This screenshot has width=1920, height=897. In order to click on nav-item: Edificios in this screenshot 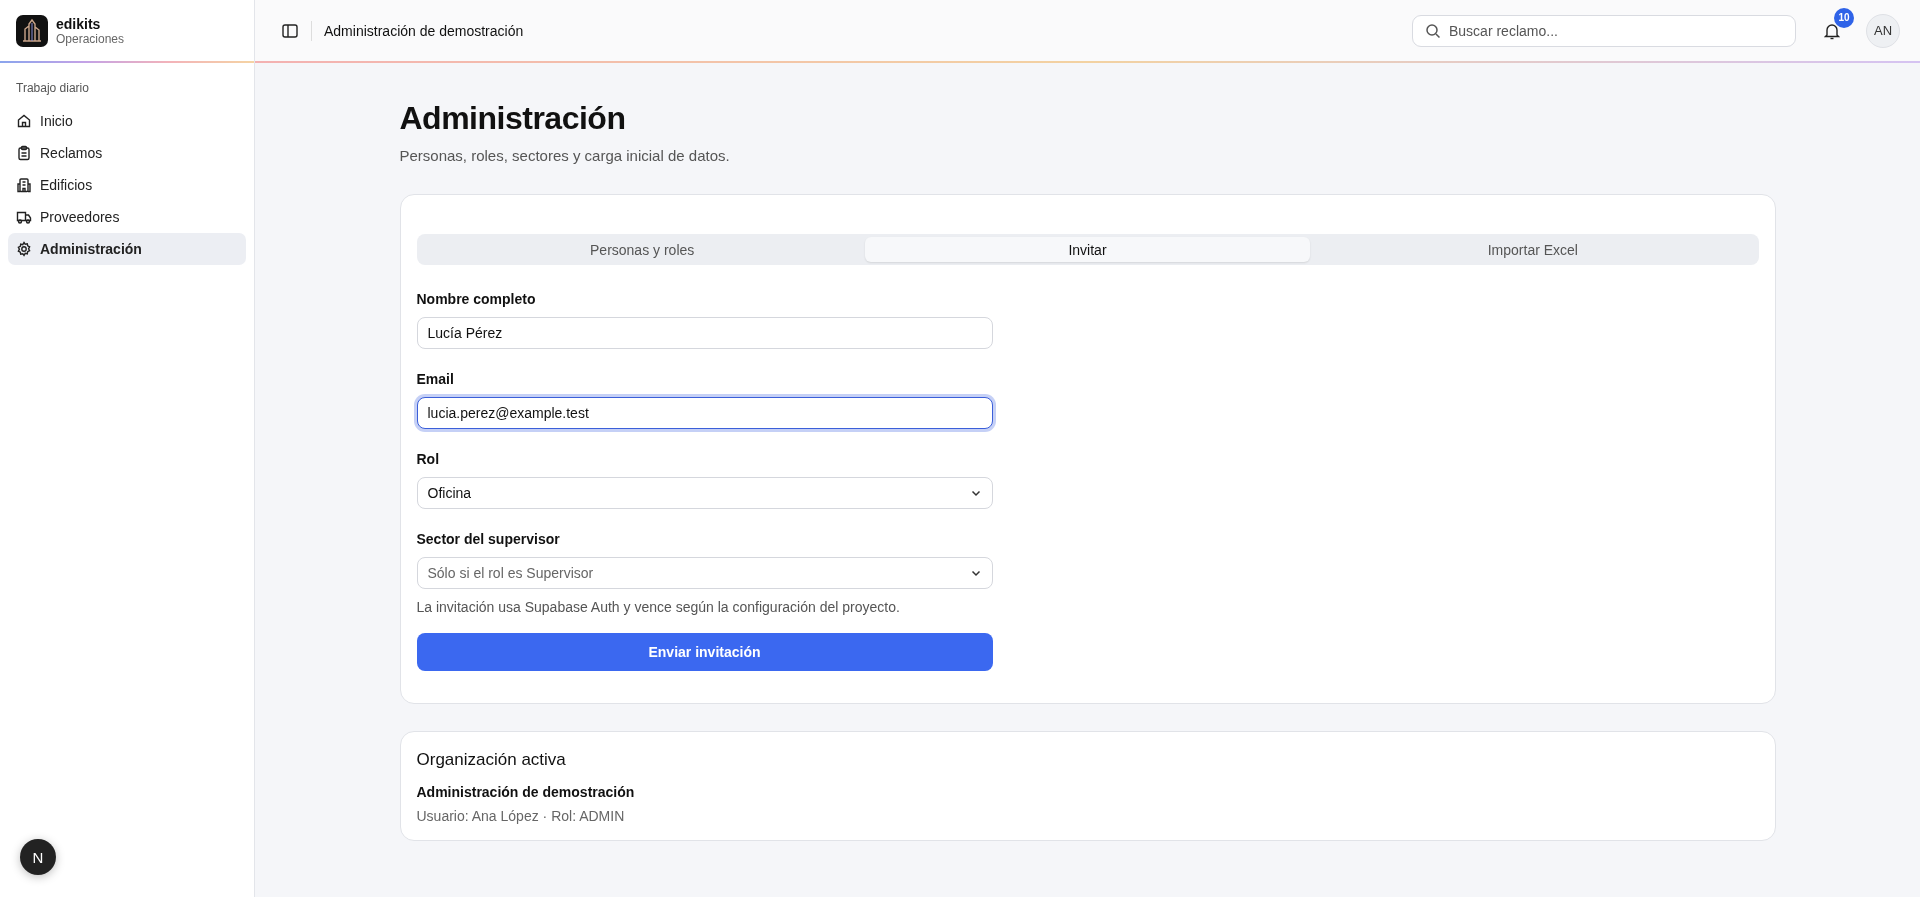, I will do `click(127, 185)`.